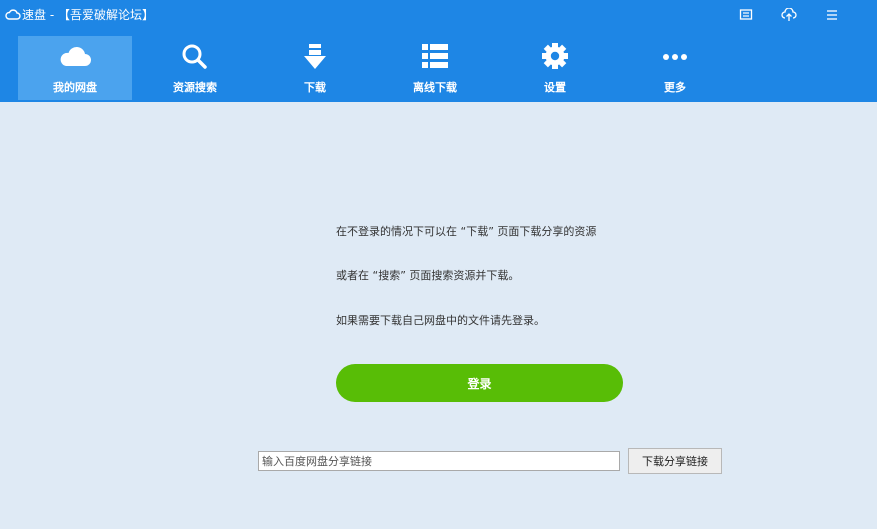 This screenshot has height=529, width=877. Describe the element at coordinates (675, 57) in the screenshot. I see `more-icon` at that location.